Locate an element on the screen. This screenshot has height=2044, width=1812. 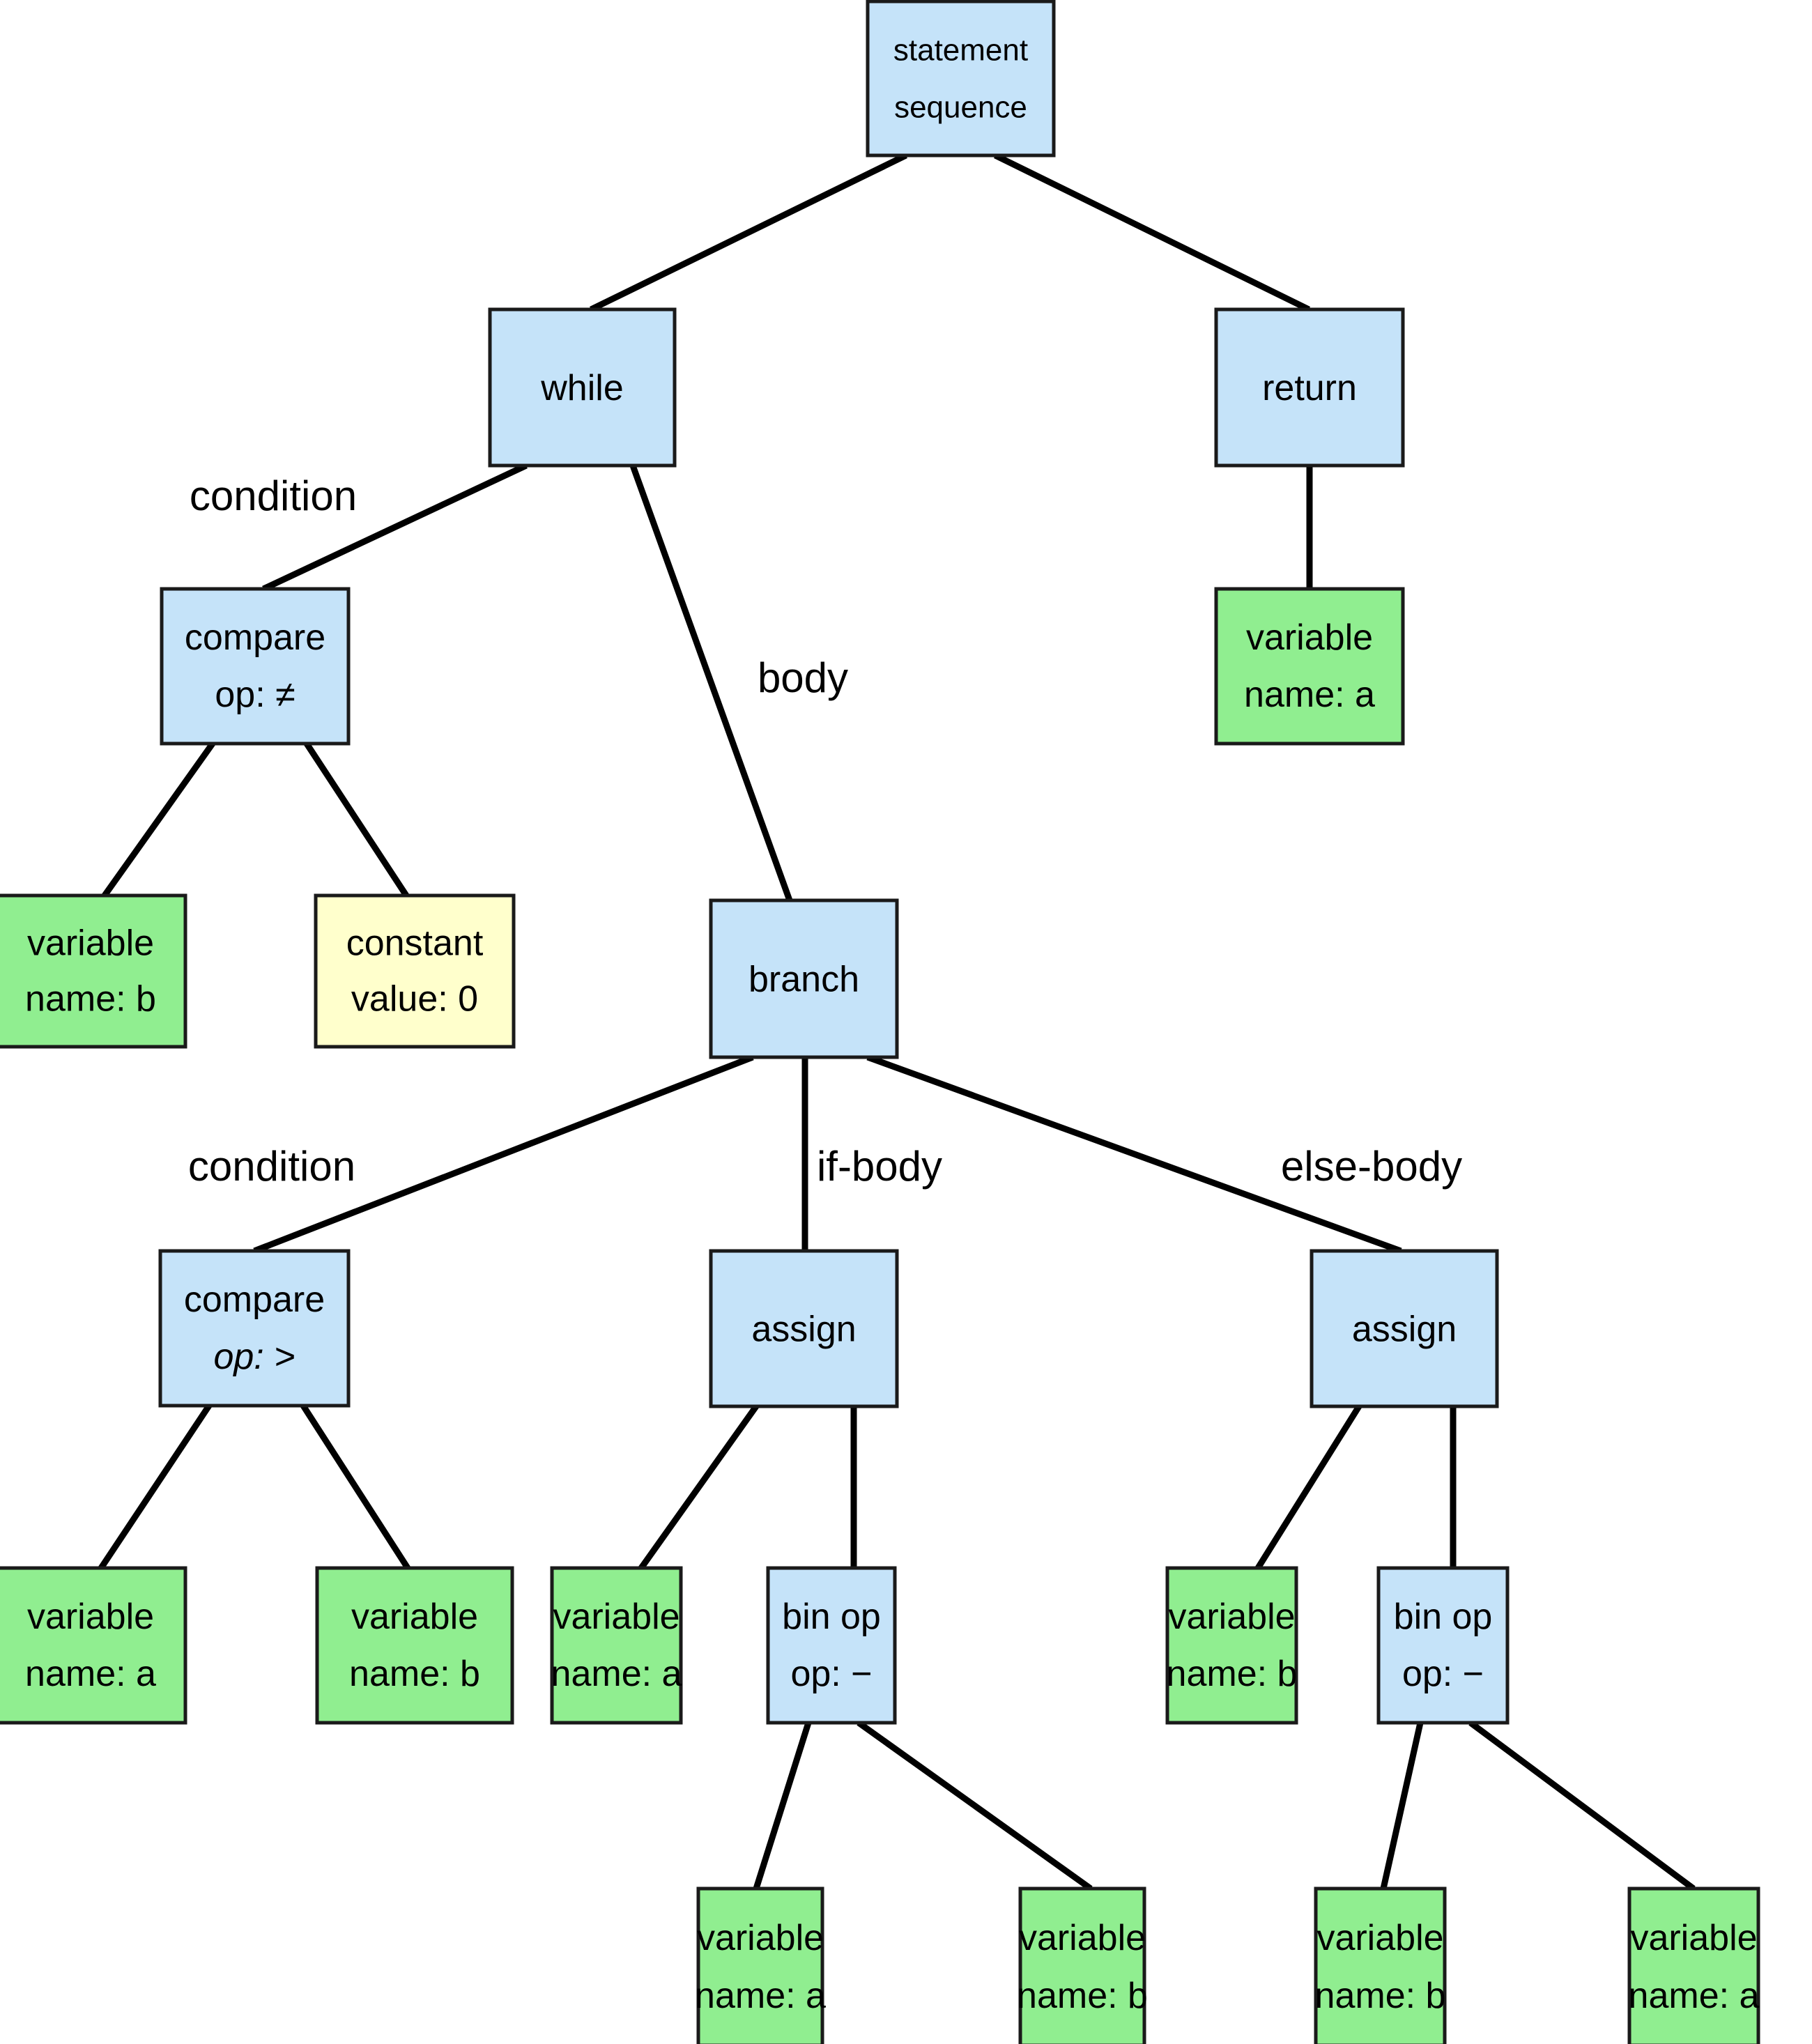
tree-edge-binop-if-to-binop-if-var-a is located at coordinates (782, 1806).